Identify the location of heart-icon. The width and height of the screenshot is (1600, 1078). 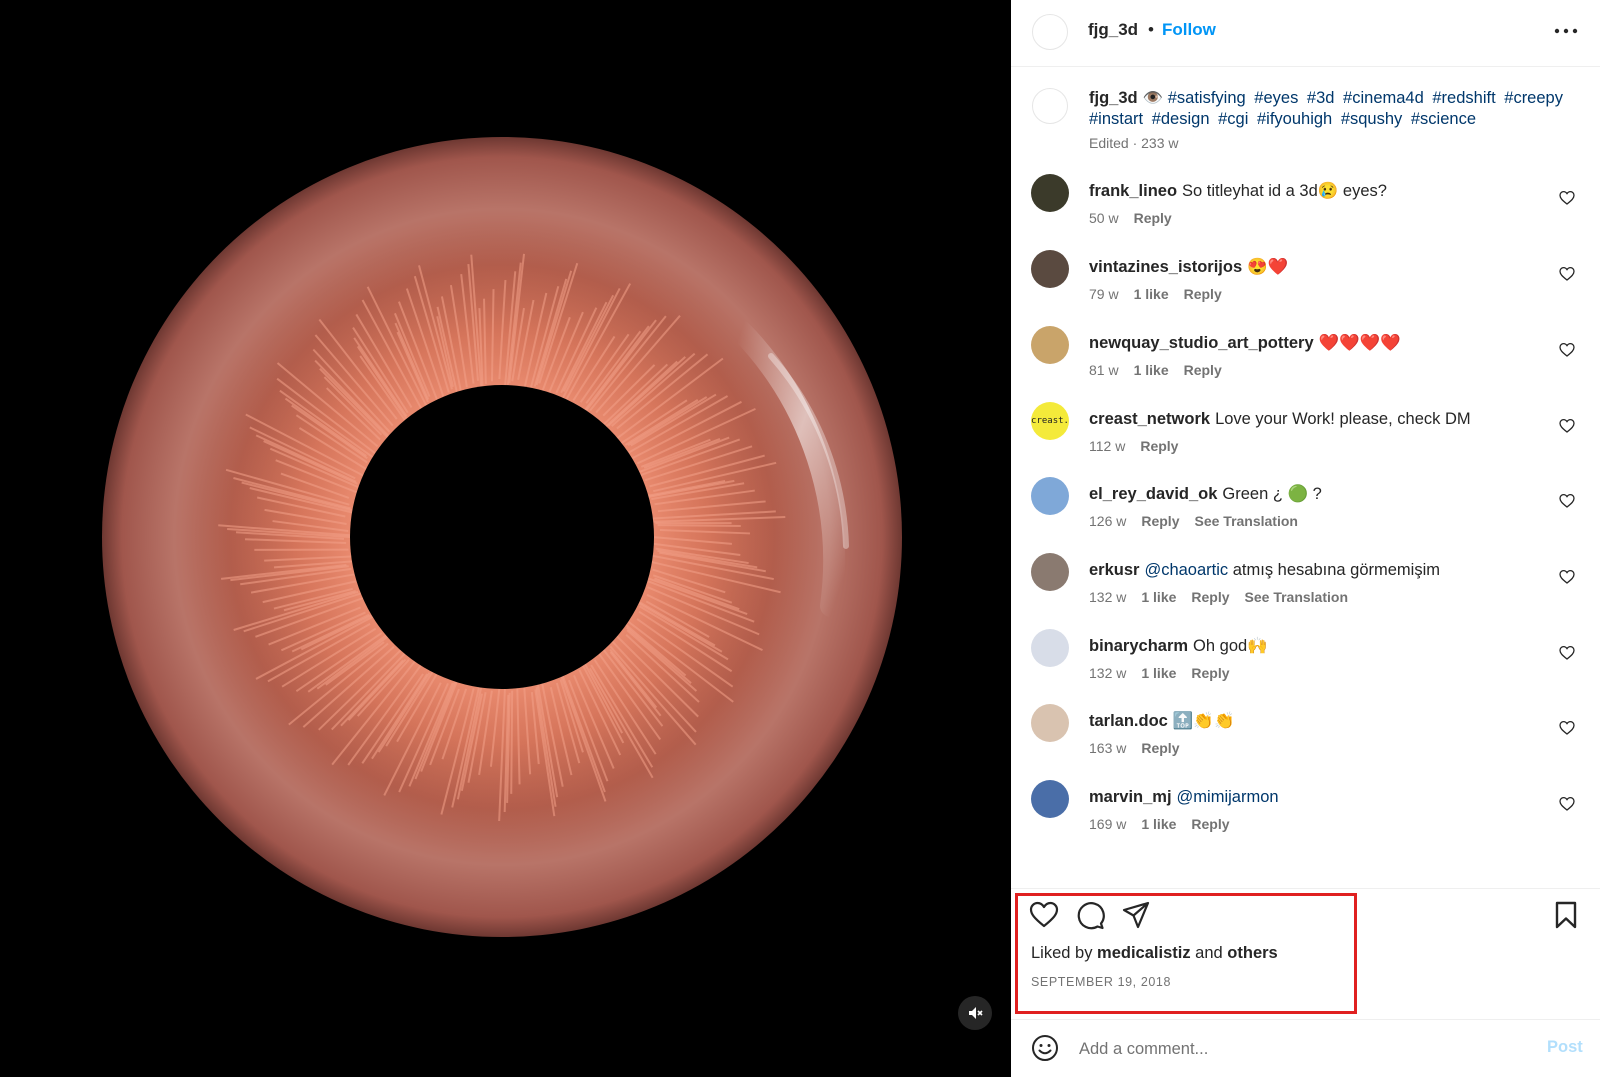
(1044, 915).